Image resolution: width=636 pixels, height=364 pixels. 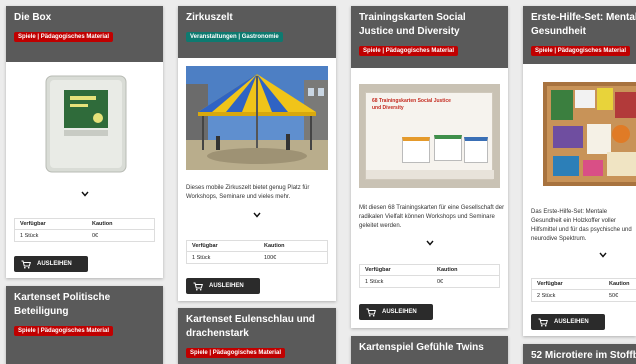 I want to click on product-card-microtiere: 52 Microtiere im Stoffbeutel, so click(x=579, y=354).